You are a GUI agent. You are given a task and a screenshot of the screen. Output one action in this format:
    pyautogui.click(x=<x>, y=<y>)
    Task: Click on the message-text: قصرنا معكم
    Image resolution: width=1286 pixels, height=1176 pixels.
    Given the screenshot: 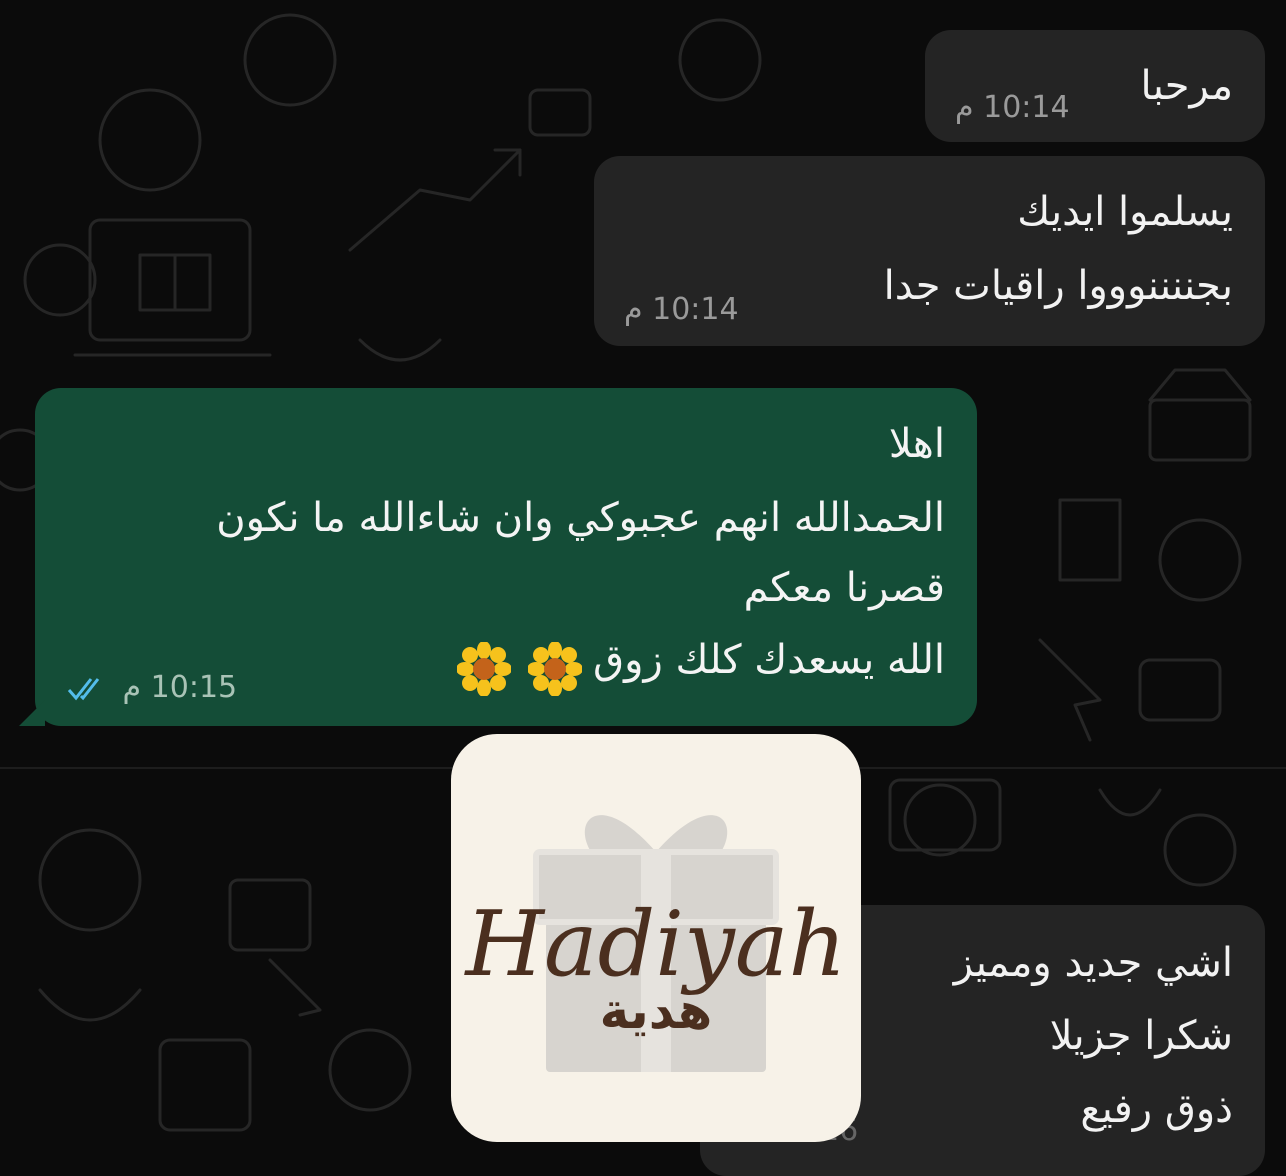 What is the action you would take?
    pyautogui.click(x=844, y=588)
    